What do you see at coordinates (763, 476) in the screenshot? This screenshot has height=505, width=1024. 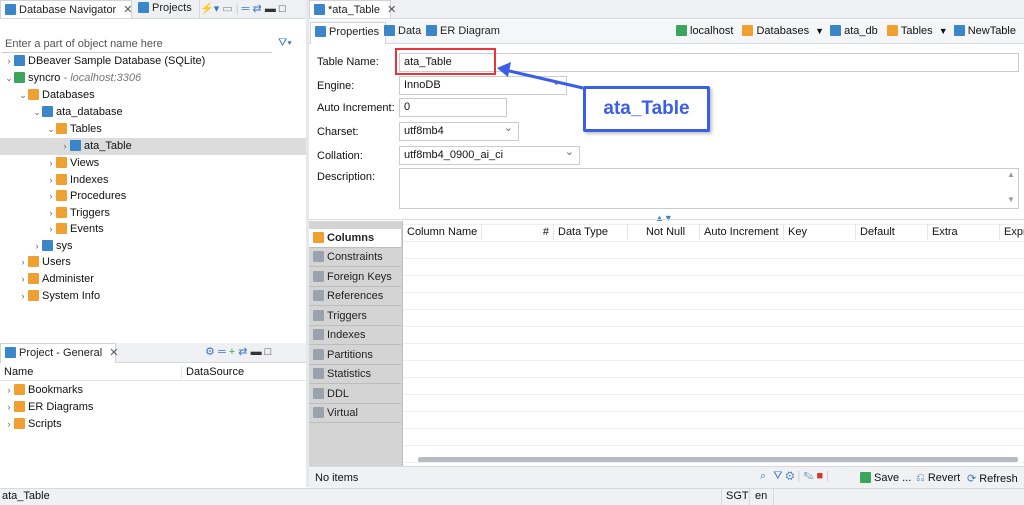 I see `search-icon: ⌕` at bounding box center [763, 476].